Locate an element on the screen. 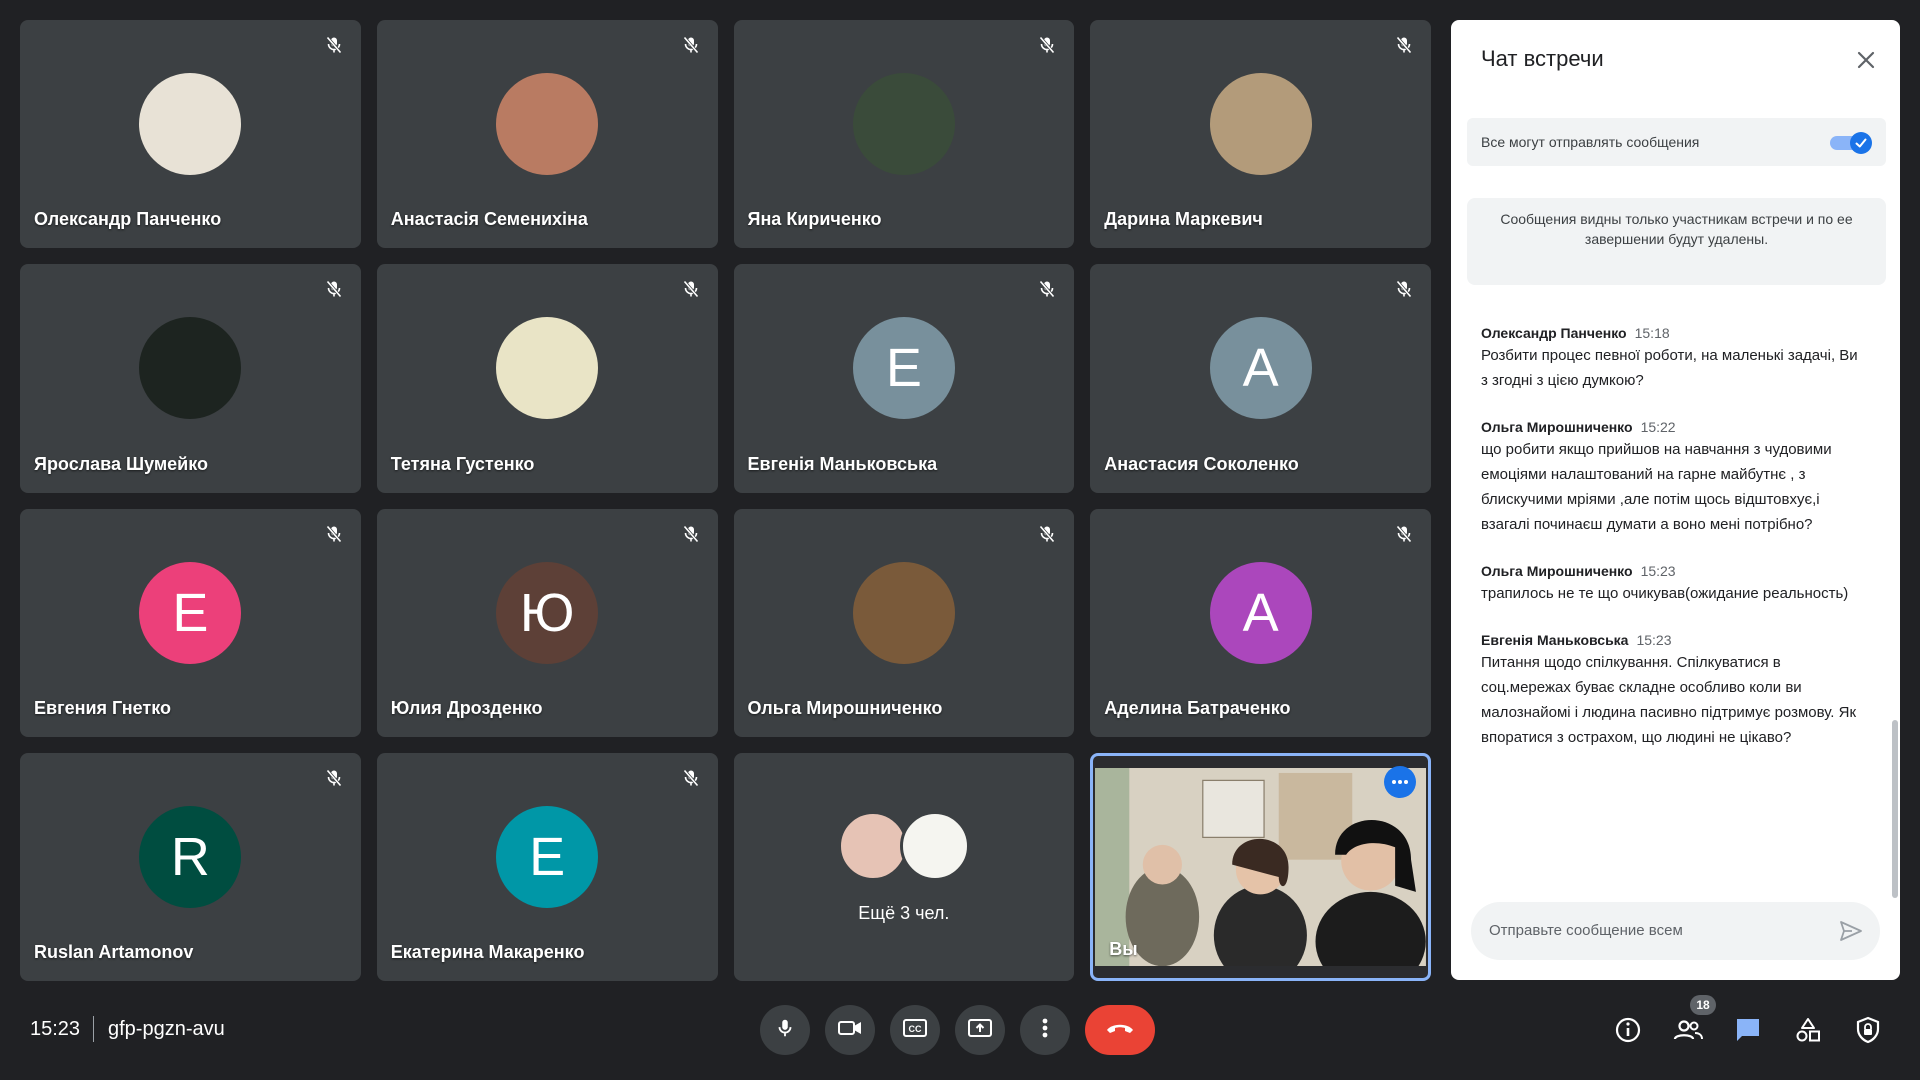 The width and height of the screenshot is (1920, 1080). more-options-button is located at coordinates (1045, 1030).